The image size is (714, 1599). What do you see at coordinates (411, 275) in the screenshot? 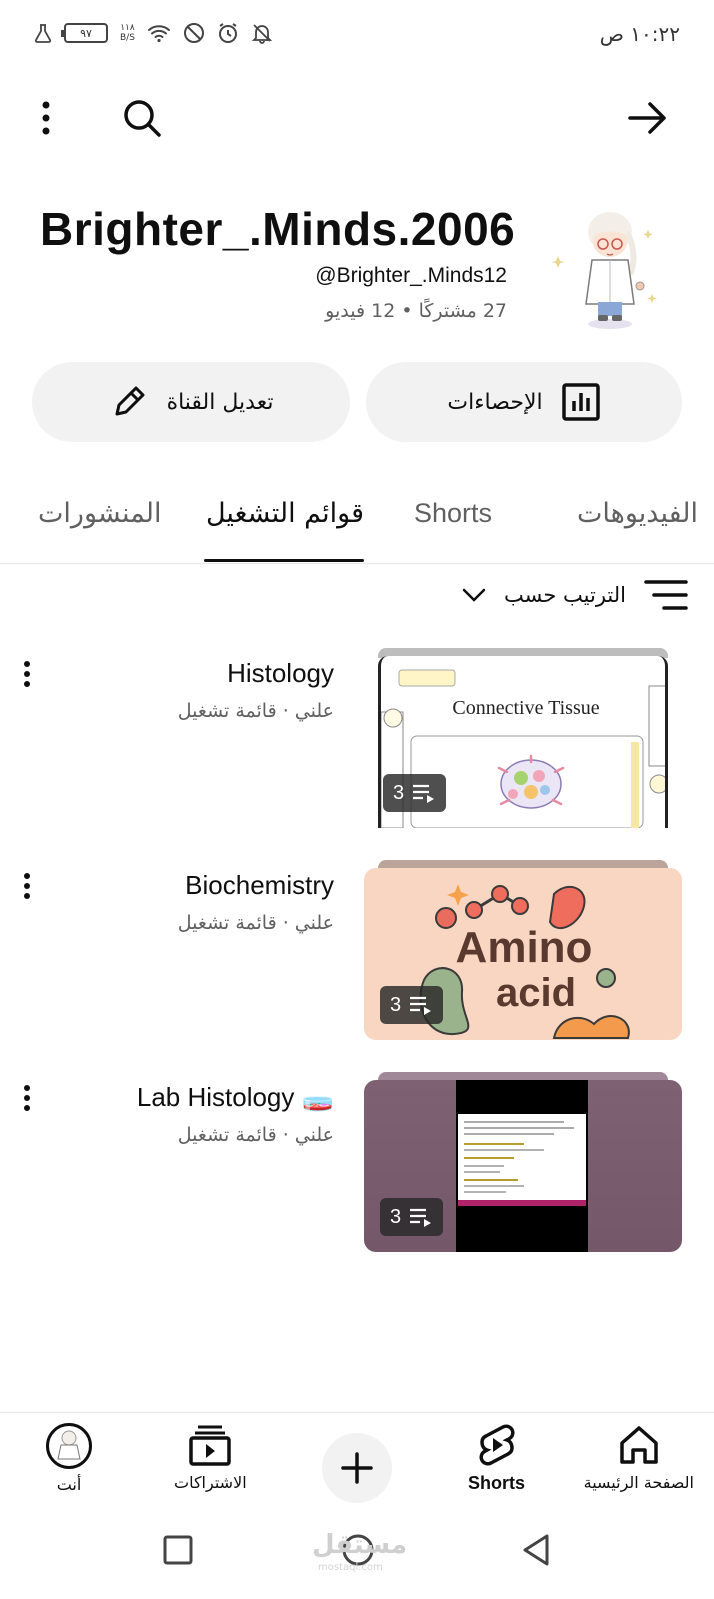
I see `channel-handle: @Brighter_.Minds12` at bounding box center [411, 275].